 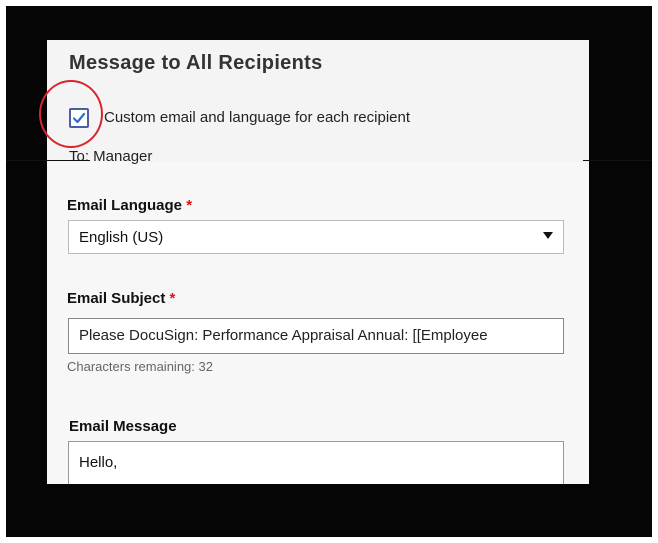 What do you see at coordinates (111, 156) in the screenshot?
I see `recipient-to-label: To: Manager` at bounding box center [111, 156].